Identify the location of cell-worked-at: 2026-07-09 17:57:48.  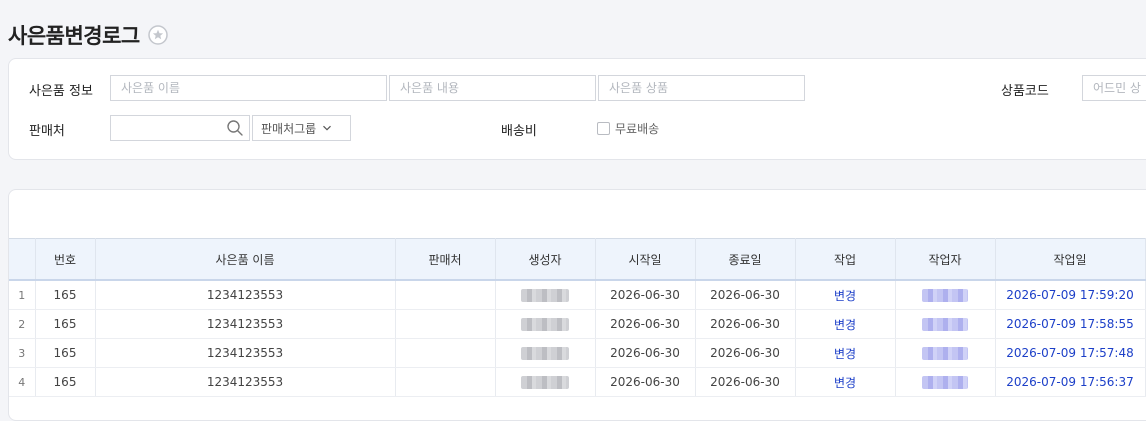
(1070, 353).